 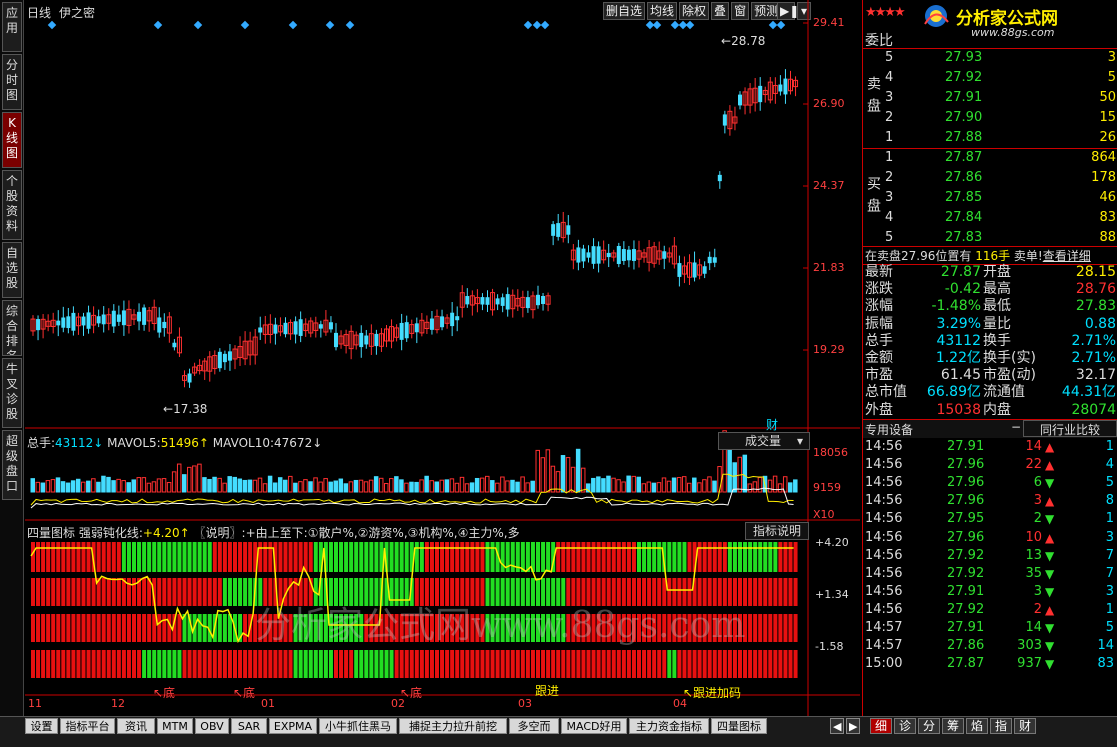 I want to click on scroll-right-icon: ▶, so click(x=853, y=726).